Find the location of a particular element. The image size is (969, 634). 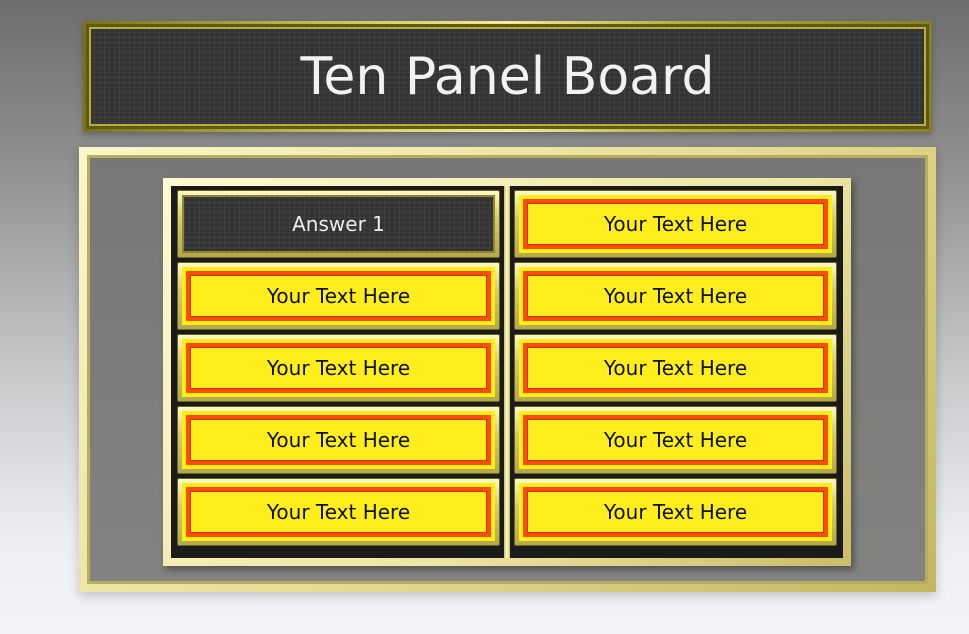

revealed-face: Answer 1 is located at coordinates (338, 224).